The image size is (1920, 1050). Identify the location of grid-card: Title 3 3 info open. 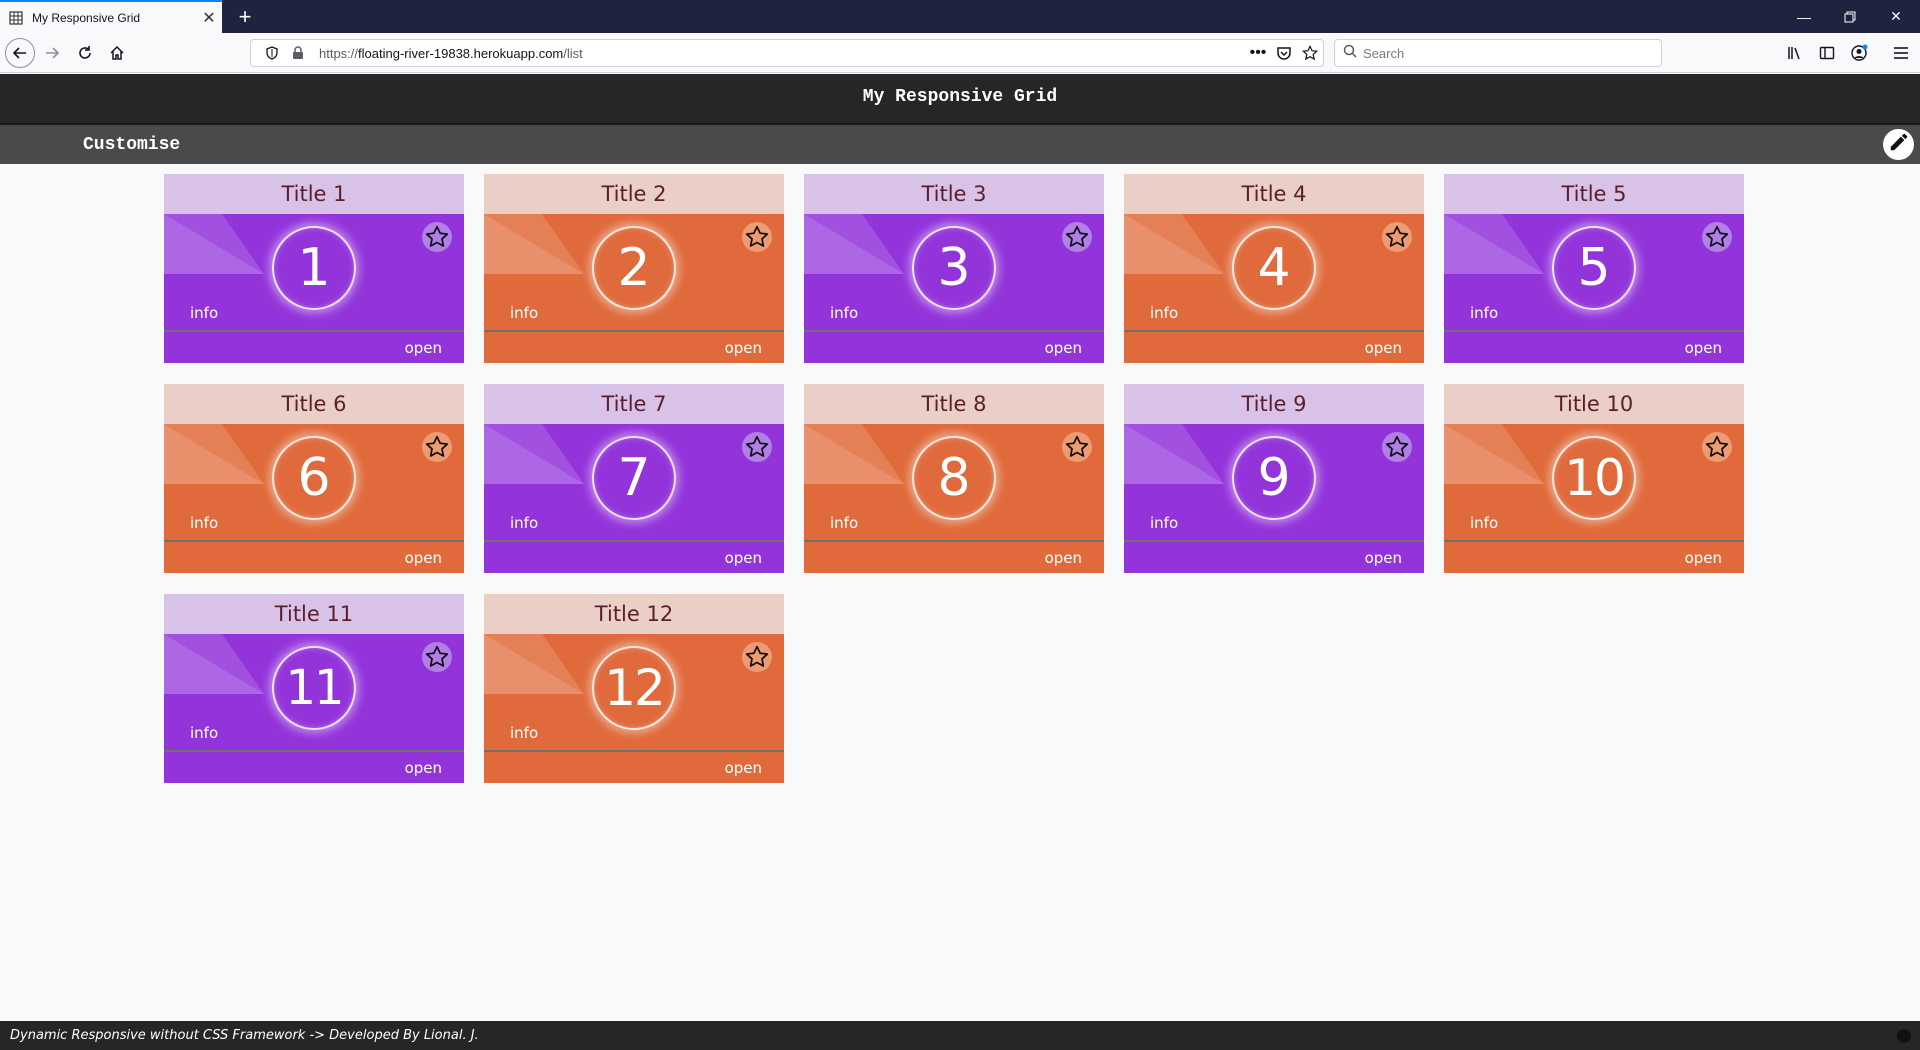
(954, 268).